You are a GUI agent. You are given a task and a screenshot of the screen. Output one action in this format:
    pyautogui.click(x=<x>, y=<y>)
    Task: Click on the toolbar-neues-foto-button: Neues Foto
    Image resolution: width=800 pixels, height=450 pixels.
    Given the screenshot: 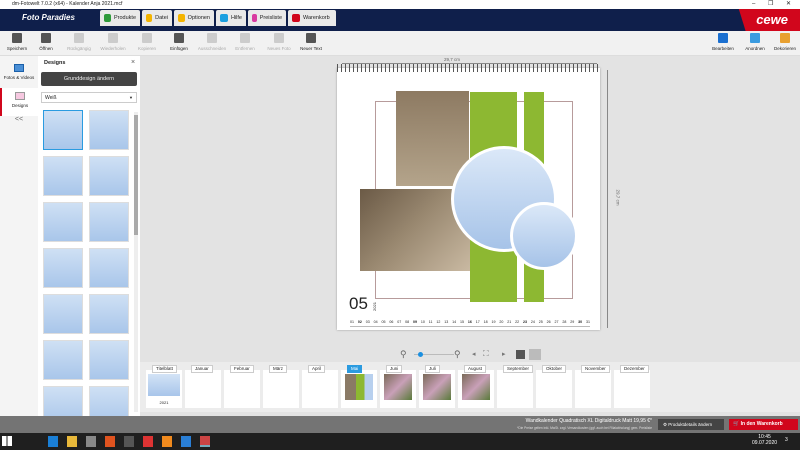 What is the action you would take?
    pyautogui.click(x=279, y=42)
    